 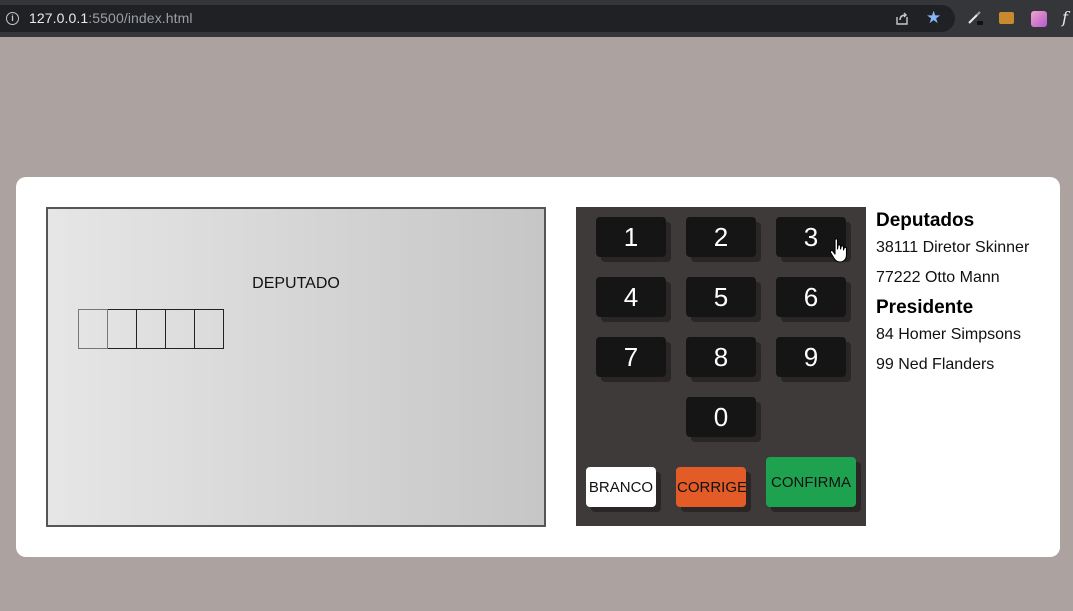 I want to click on share-icon, so click(x=902, y=20).